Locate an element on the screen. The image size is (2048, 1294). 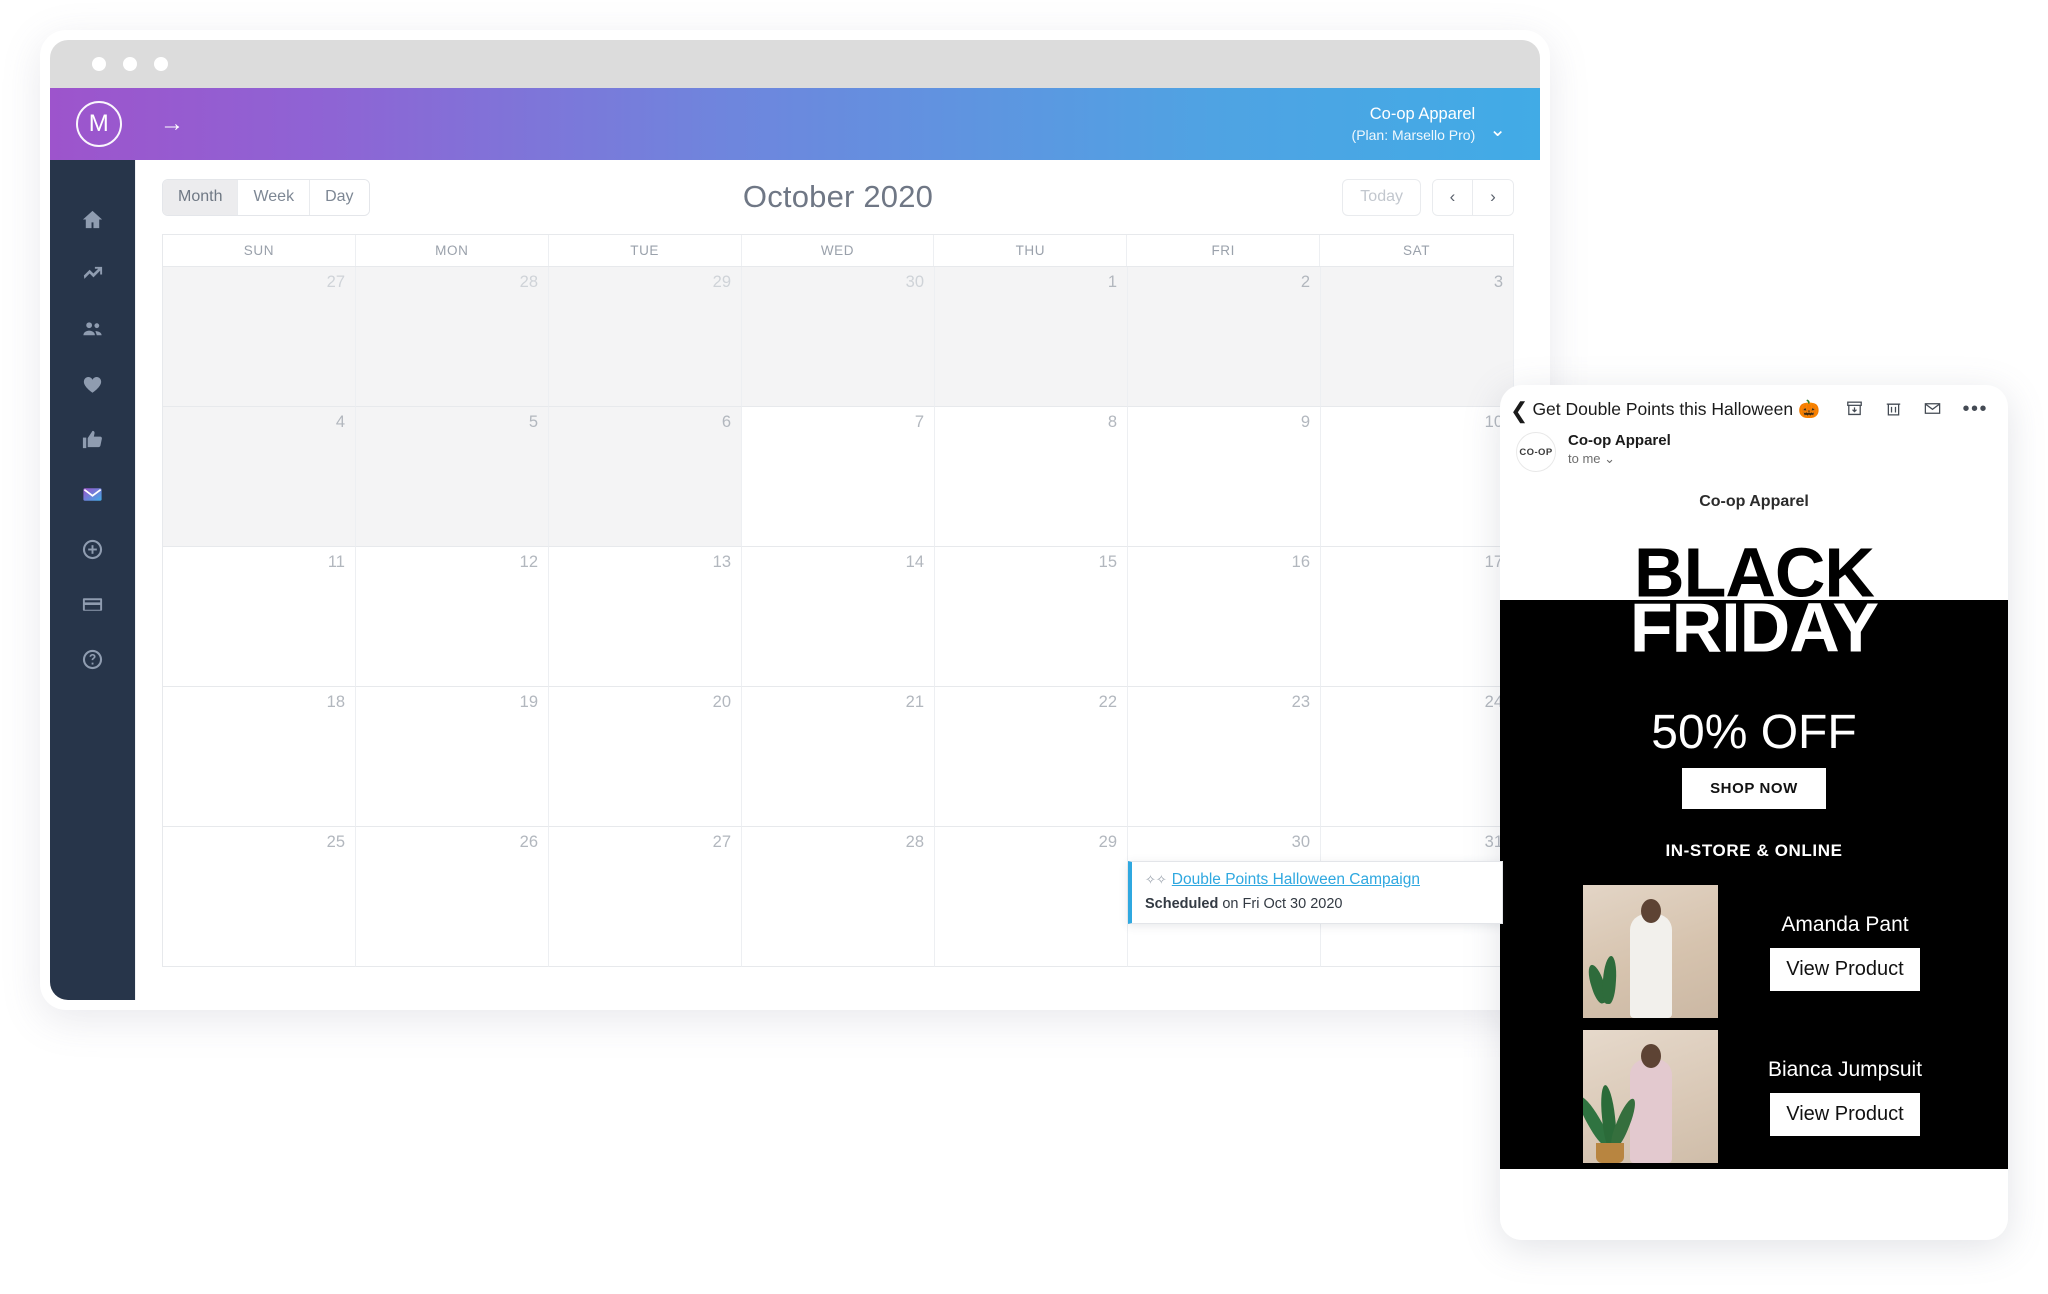
calendar-day-number: 28 is located at coordinates (528, 282).